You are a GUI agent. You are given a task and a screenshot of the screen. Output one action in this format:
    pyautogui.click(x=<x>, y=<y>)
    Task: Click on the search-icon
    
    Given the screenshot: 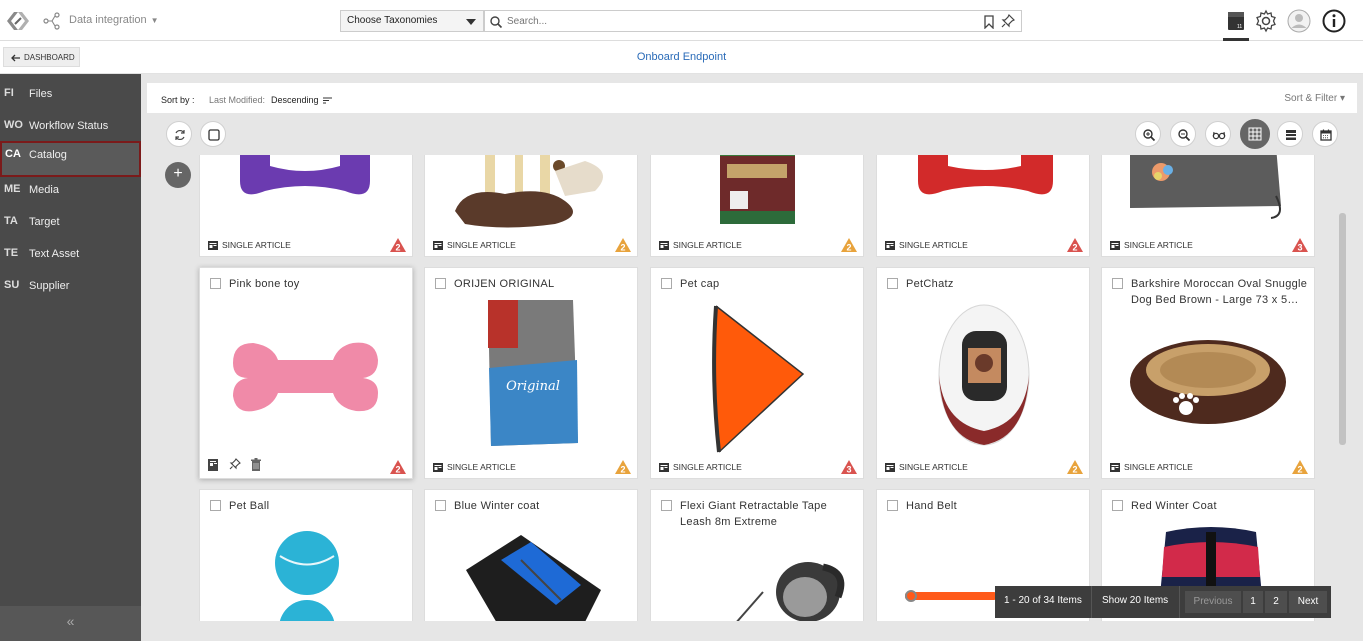 What is the action you would take?
    pyautogui.click(x=496, y=22)
    